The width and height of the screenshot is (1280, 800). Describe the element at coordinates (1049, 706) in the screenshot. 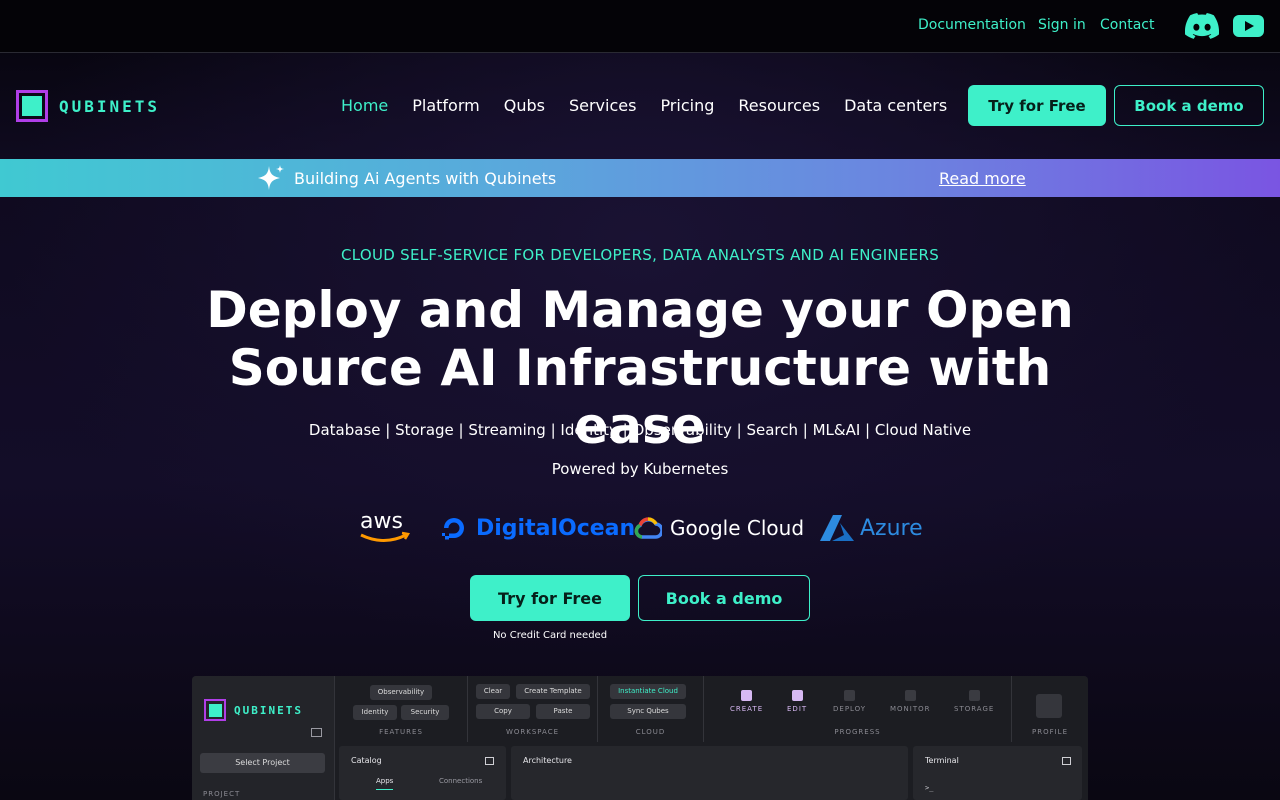

I see `profile-icon` at that location.